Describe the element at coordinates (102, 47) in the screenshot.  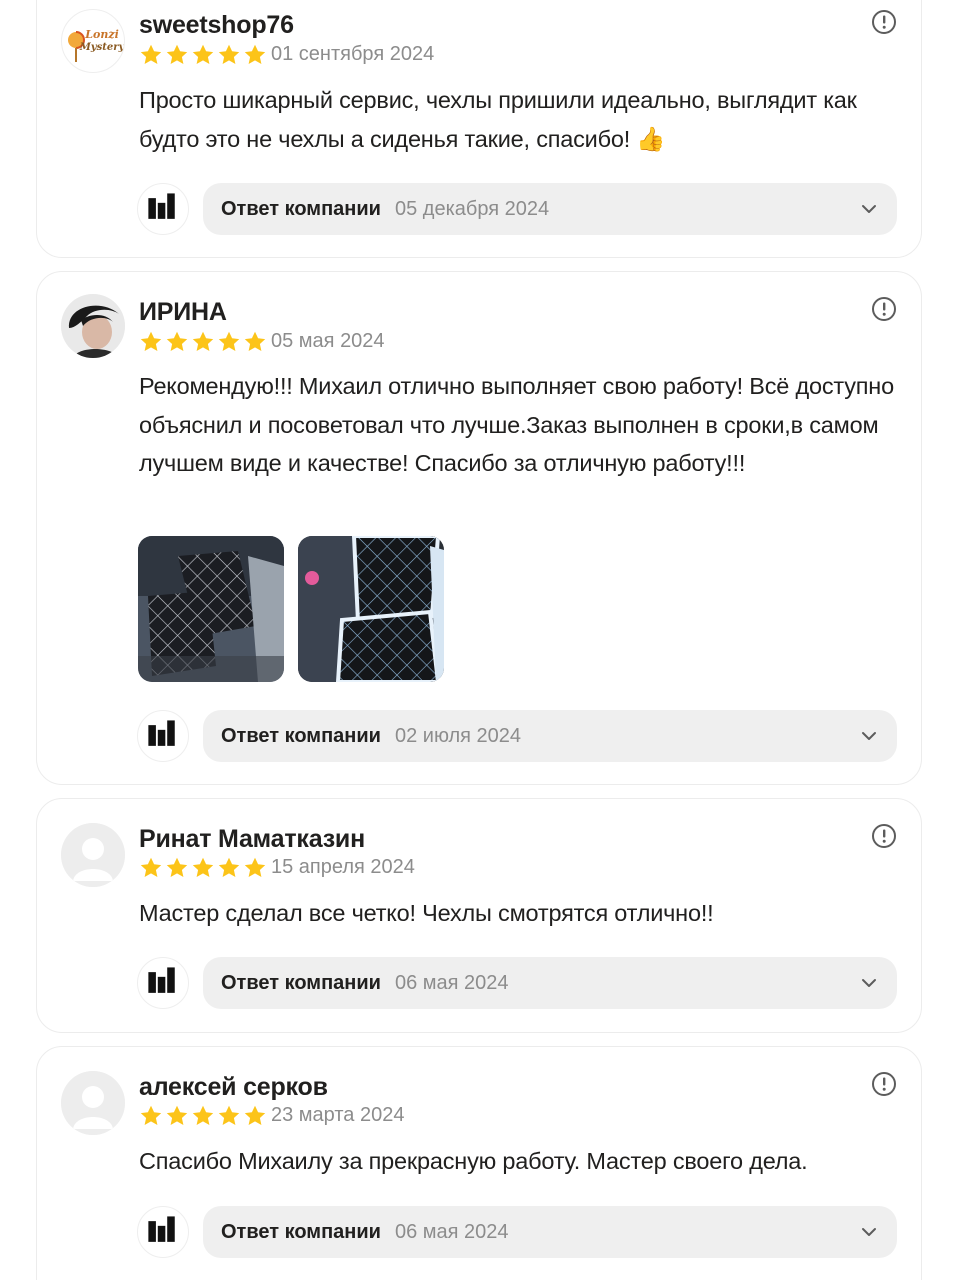
I see `avatar-logo-line-2: Mystery` at that location.